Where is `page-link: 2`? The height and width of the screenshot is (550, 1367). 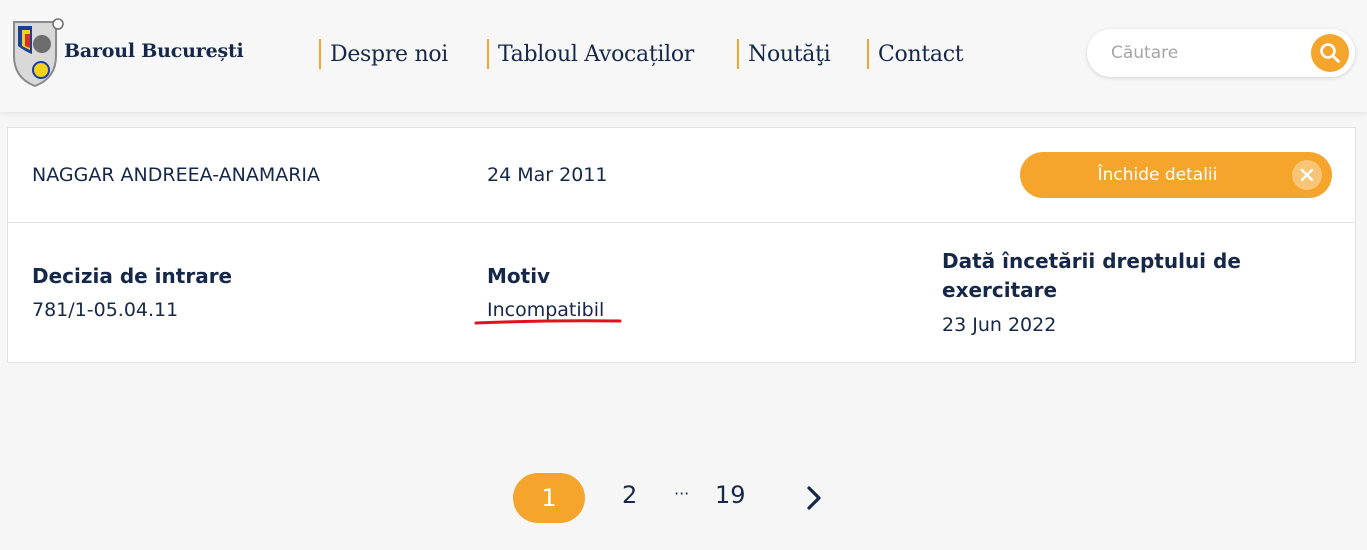
page-link: 2 is located at coordinates (629, 495).